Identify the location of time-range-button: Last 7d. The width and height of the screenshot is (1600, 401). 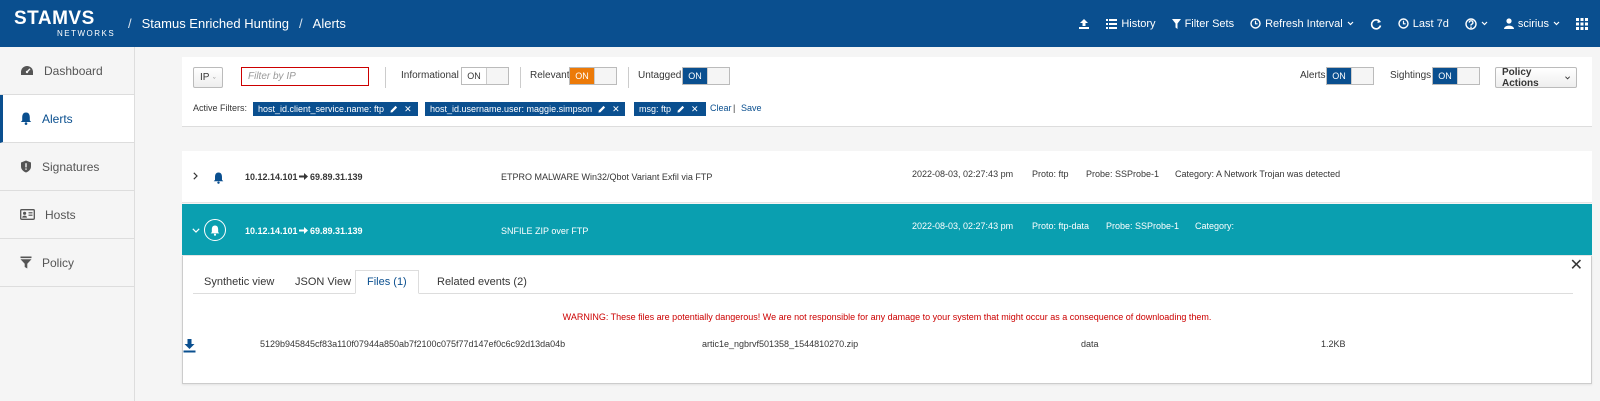
(1423, 24).